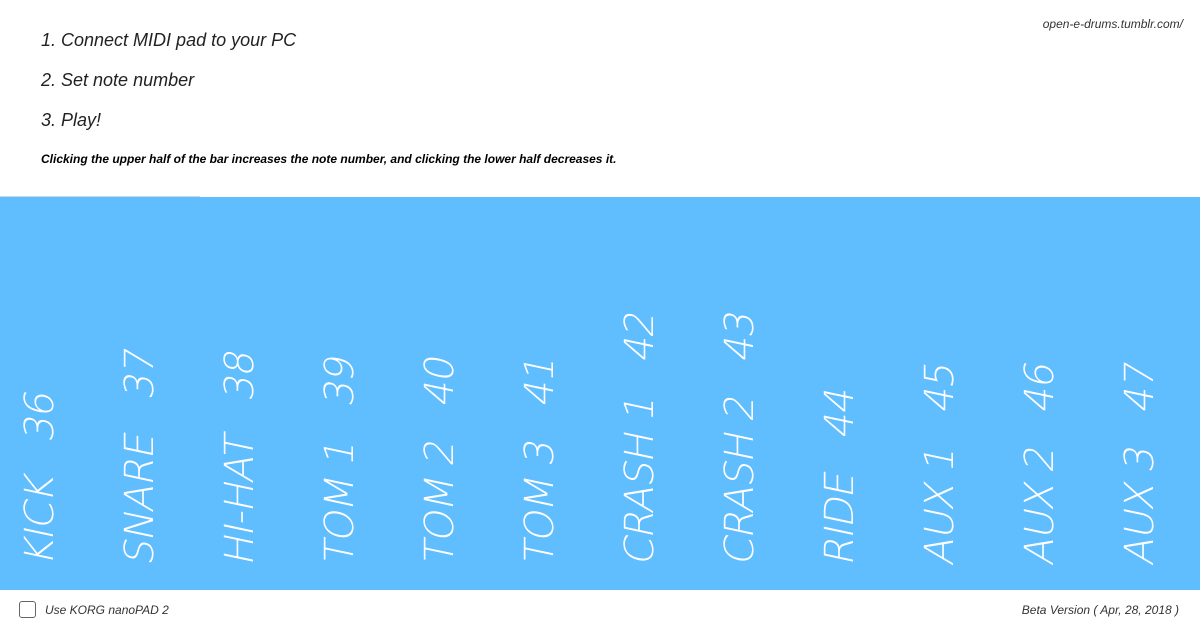  What do you see at coordinates (40, 477) in the screenshot?
I see `drum-pad-label: KICK 36` at bounding box center [40, 477].